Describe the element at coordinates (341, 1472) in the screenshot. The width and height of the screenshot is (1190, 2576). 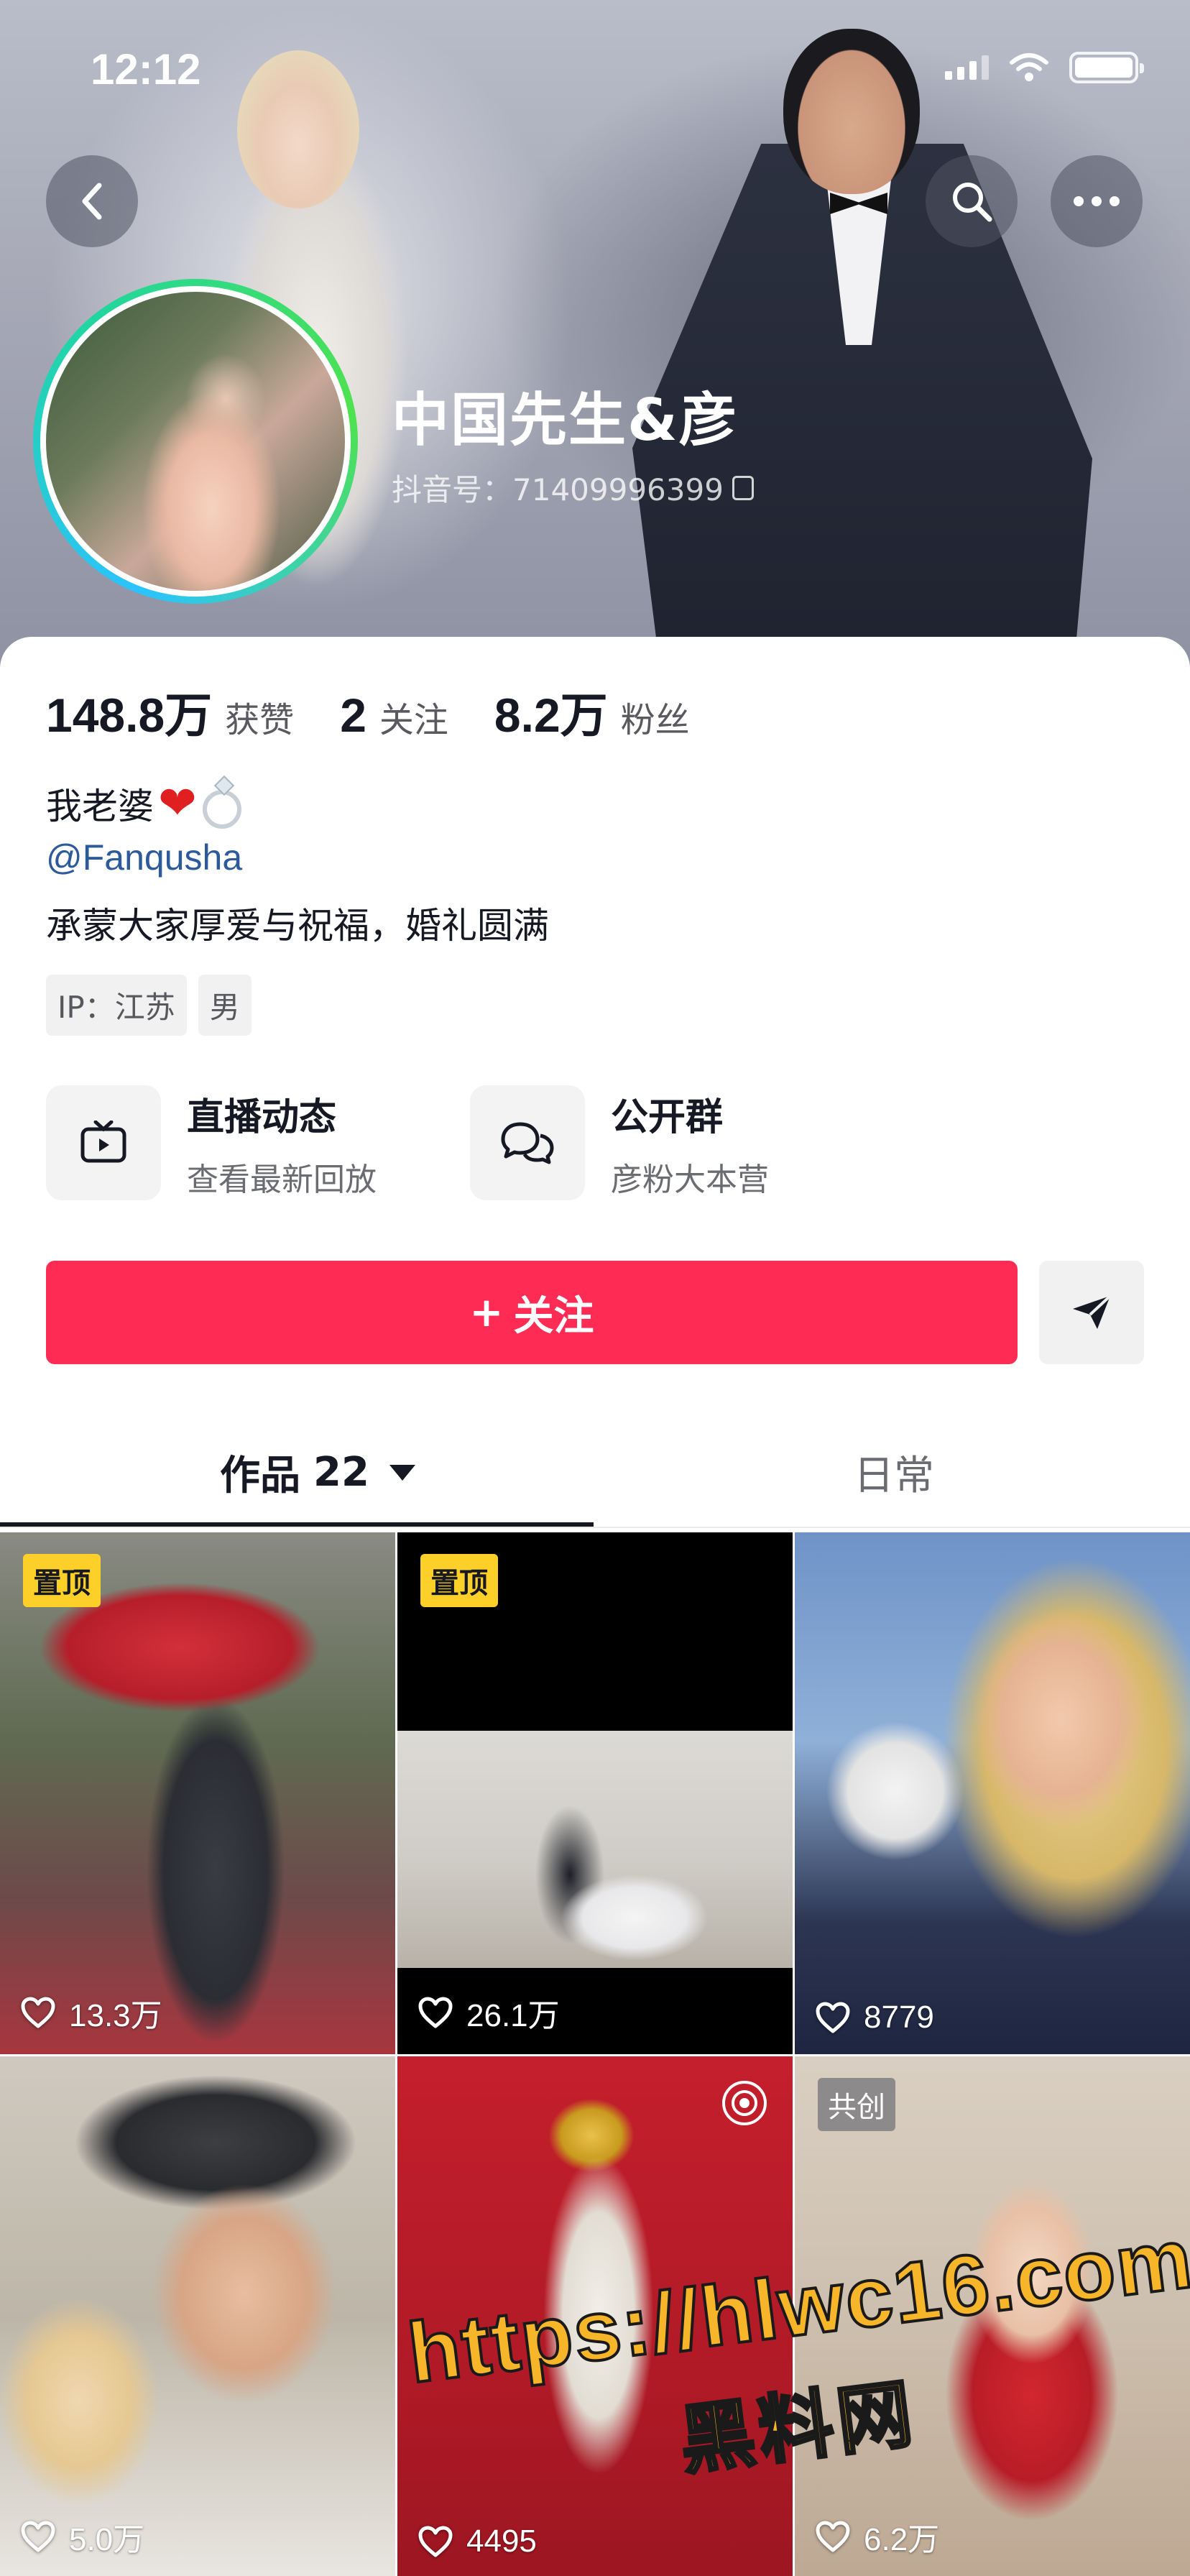
I see `tab-works-count: 22` at that location.